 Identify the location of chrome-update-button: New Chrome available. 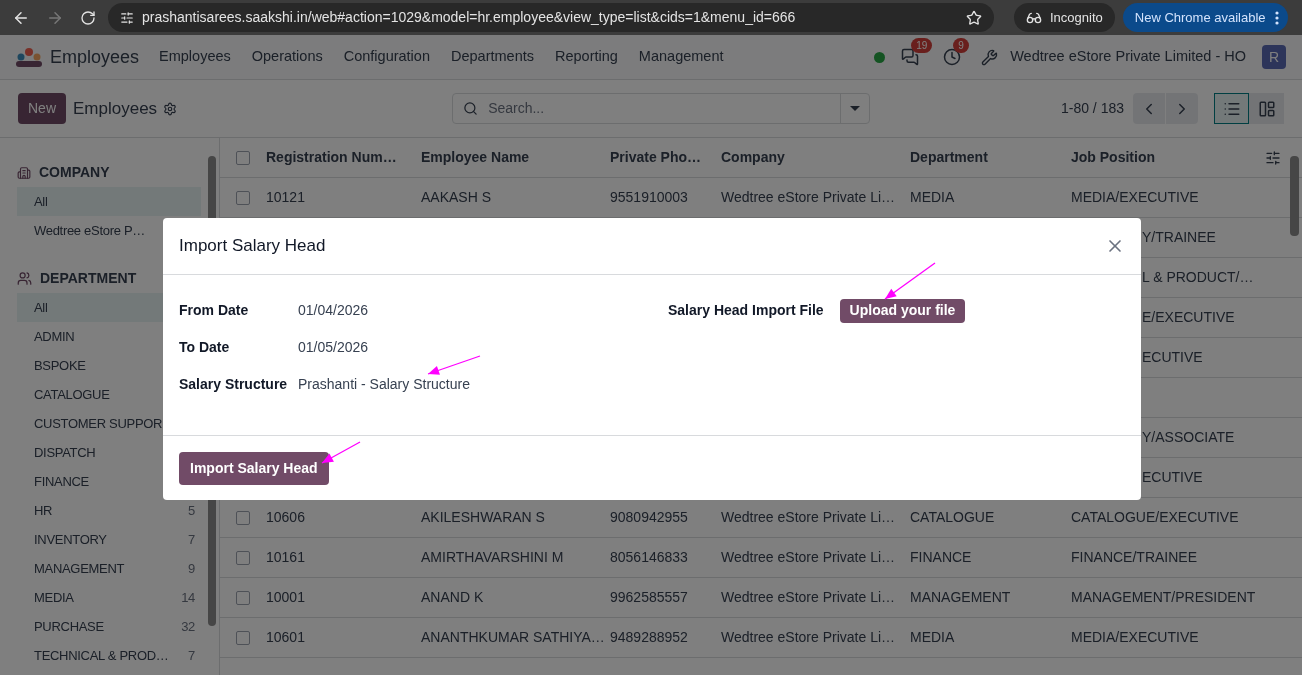
(1205, 17).